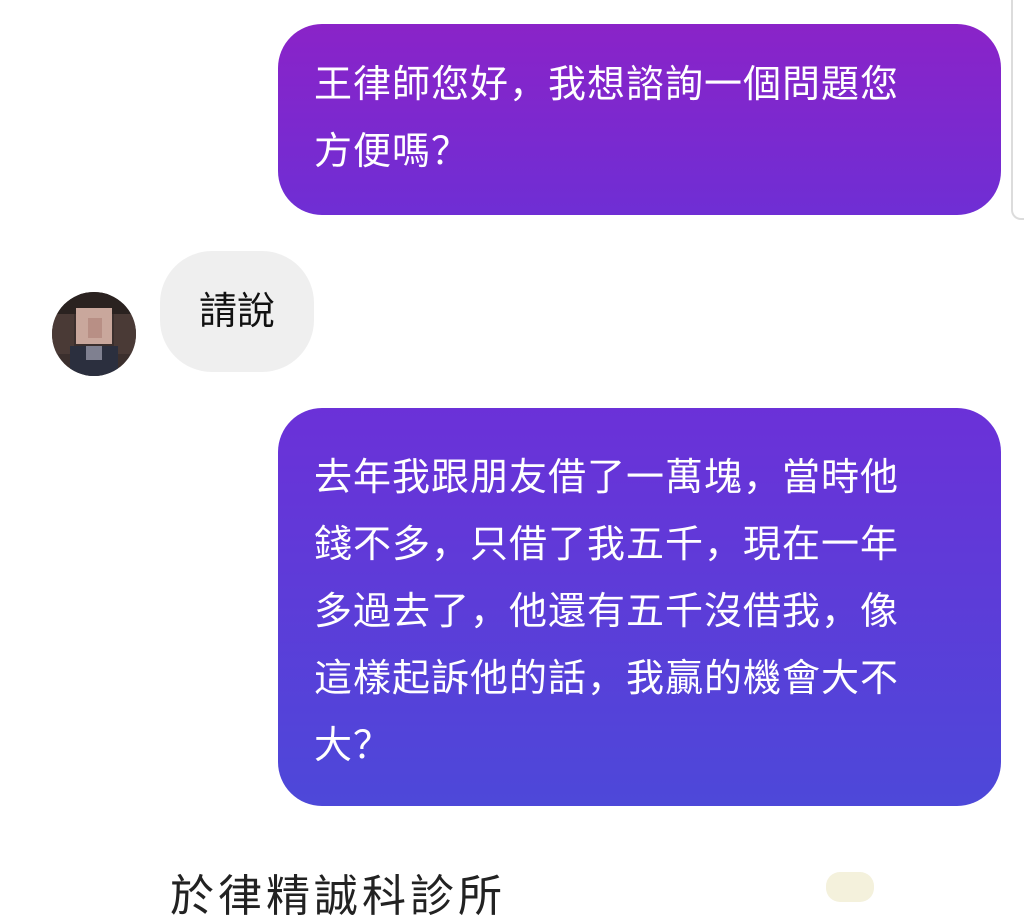  Describe the element at coordinates (850, 887) in the screenshot. I see `badge-icon` at that location.